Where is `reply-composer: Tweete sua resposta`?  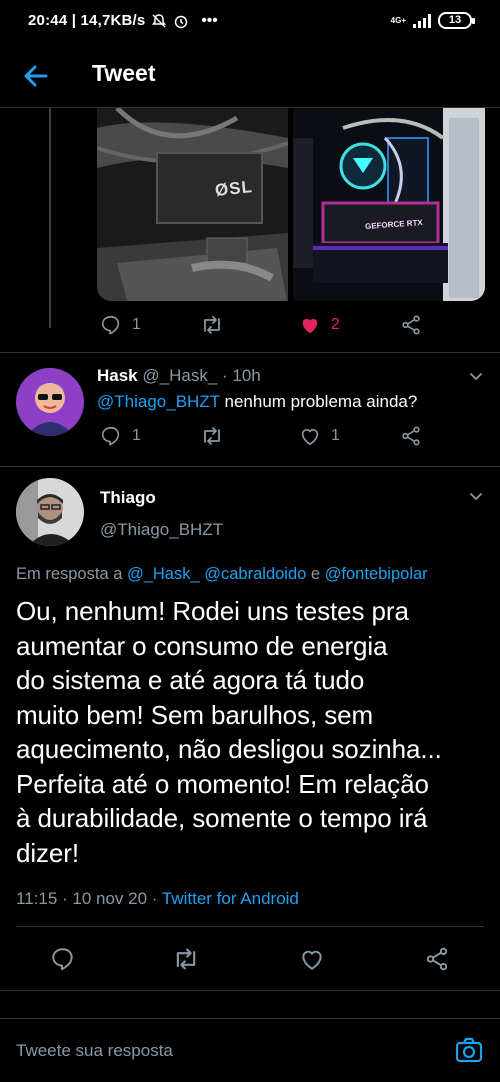 reply-composer: Tweete sua resposta is located at coordinates (250, 1050).